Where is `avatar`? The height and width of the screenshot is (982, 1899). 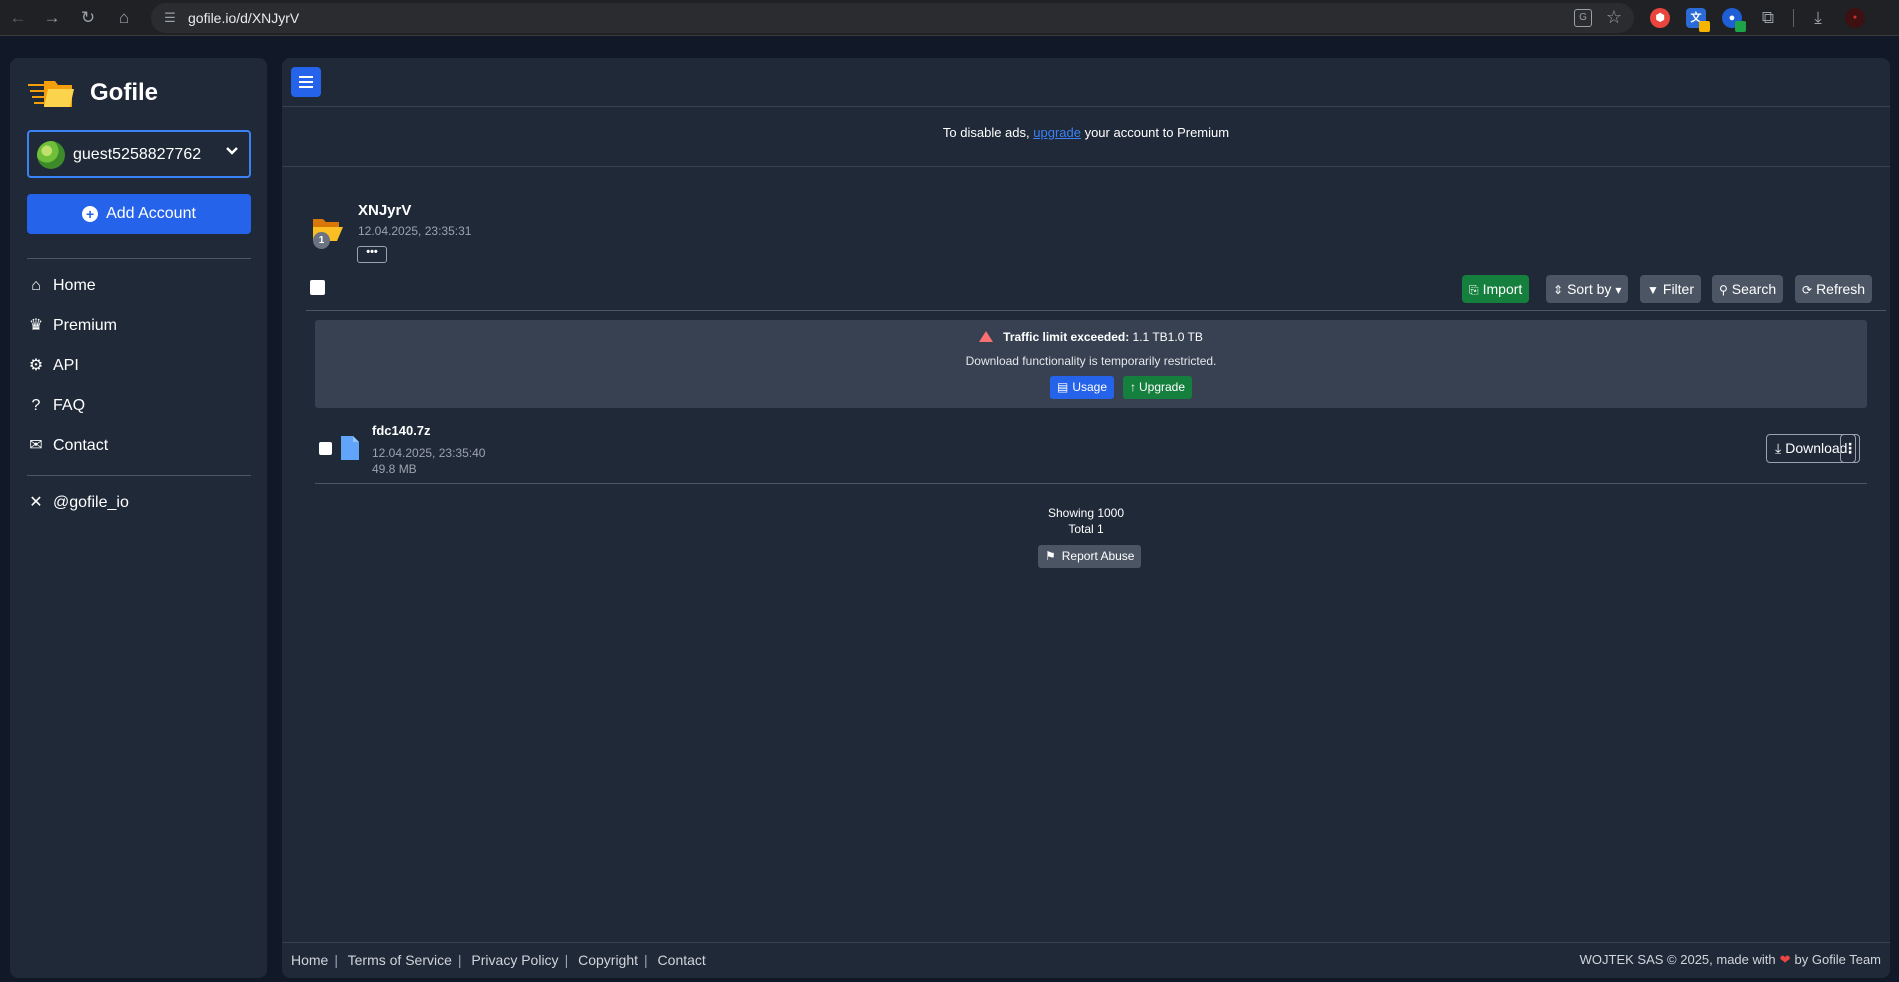 avatar is located at coordinates (51, 155).